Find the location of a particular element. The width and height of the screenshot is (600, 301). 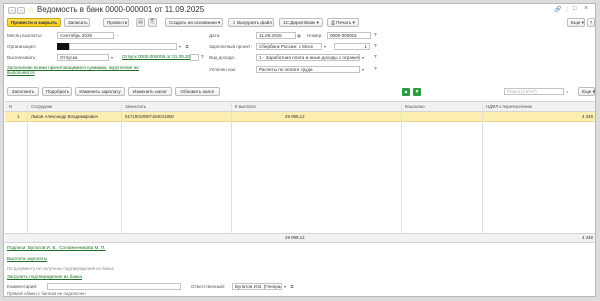

calendar-icon: ▦ is located at coordinates (299, 35).